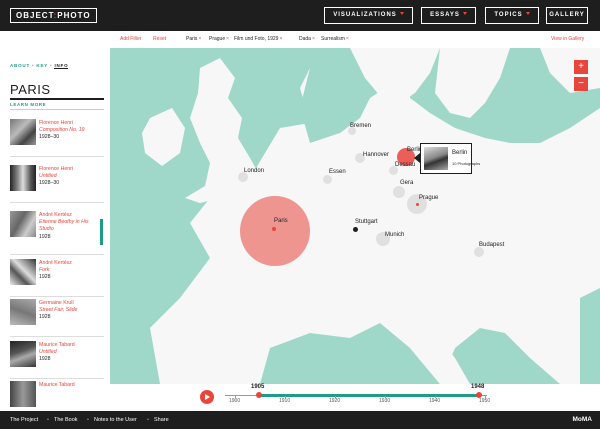 The image size is (600, 429). I want to click on timeline-tick-label: 1920, so click(335, 401).